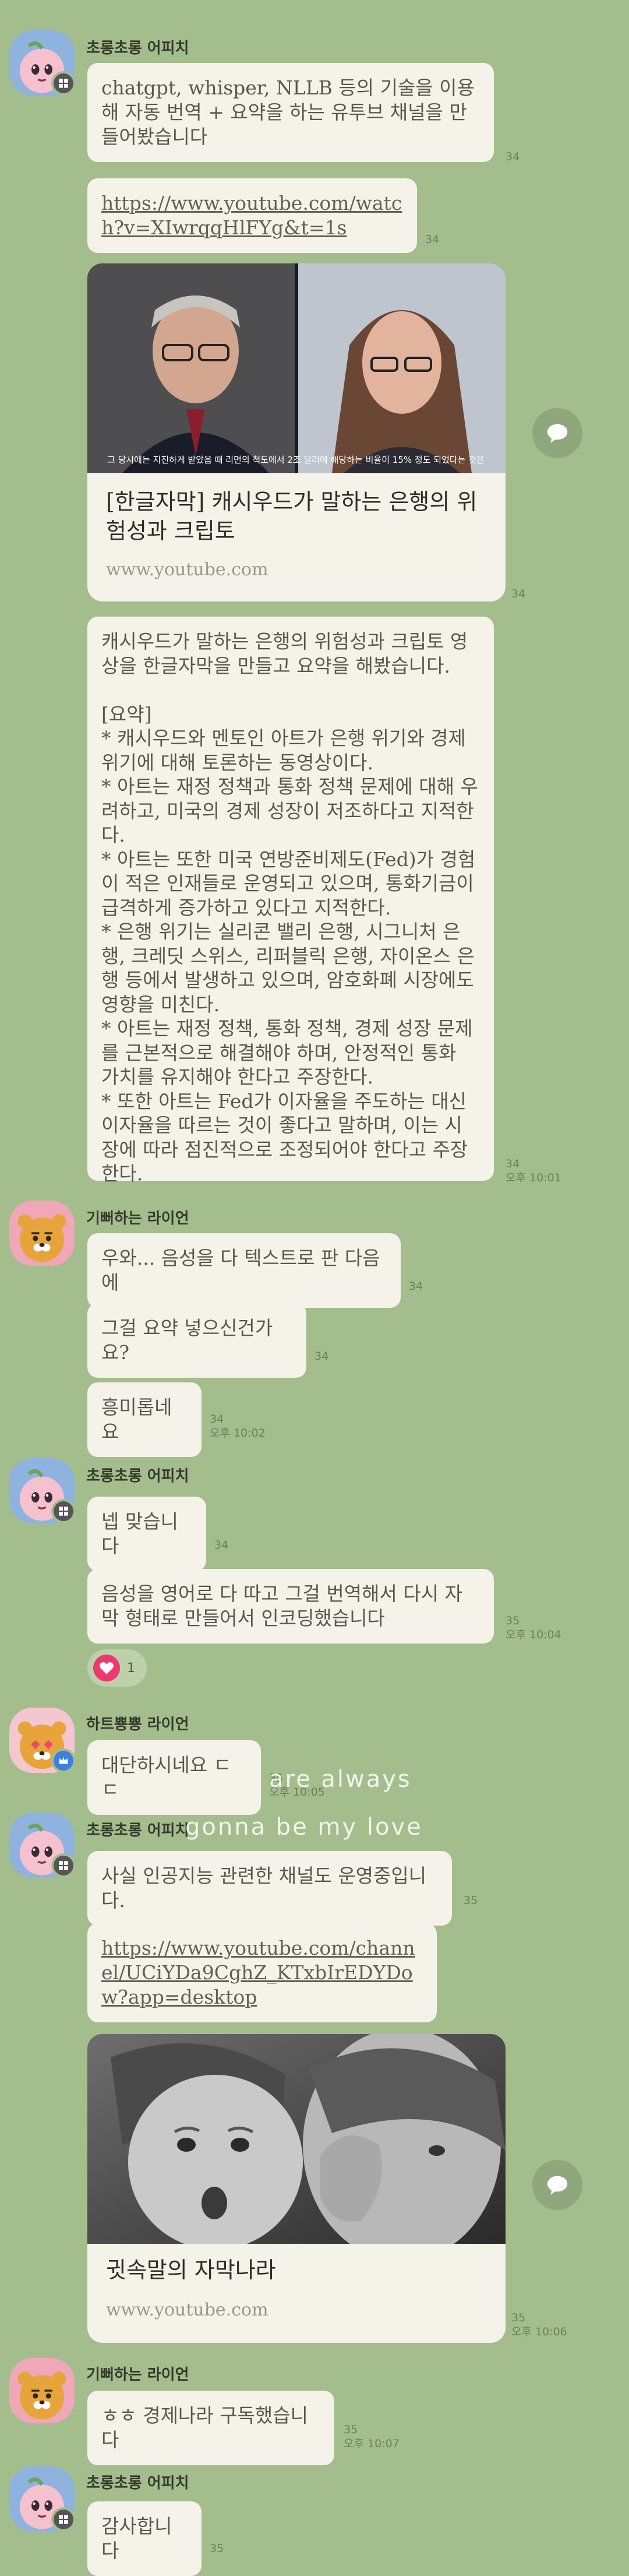 Image resolution: width=629 pixels, height=2576 pixels. I want to click on message-bubble: 대단하시네요 ㄷㄷ, so click(174, 1778).